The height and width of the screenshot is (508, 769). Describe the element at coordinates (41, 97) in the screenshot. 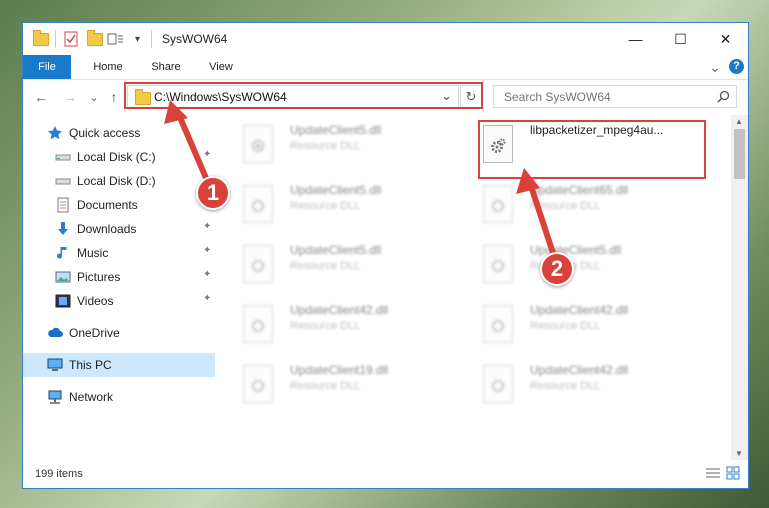

I see `back-button: ←` at that location.